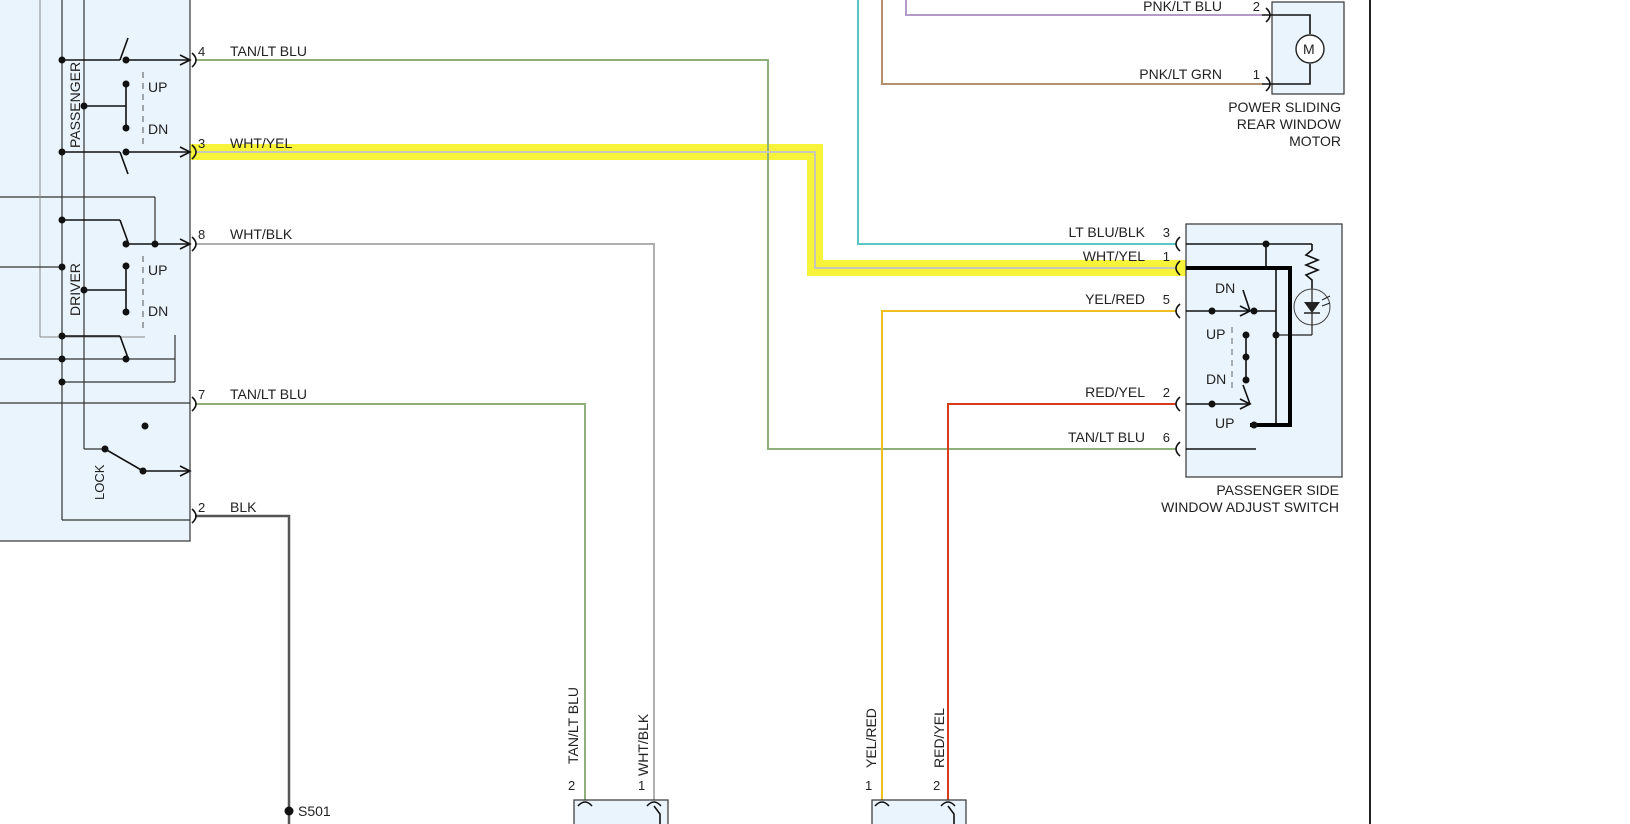 Image resolution: width=1630 pixels, height=824 pixels. What do you see at coordinates (75, 105) in the screenshot?
I see `passenger-section-label: PASSENGER` at bounding box center [75, 105].